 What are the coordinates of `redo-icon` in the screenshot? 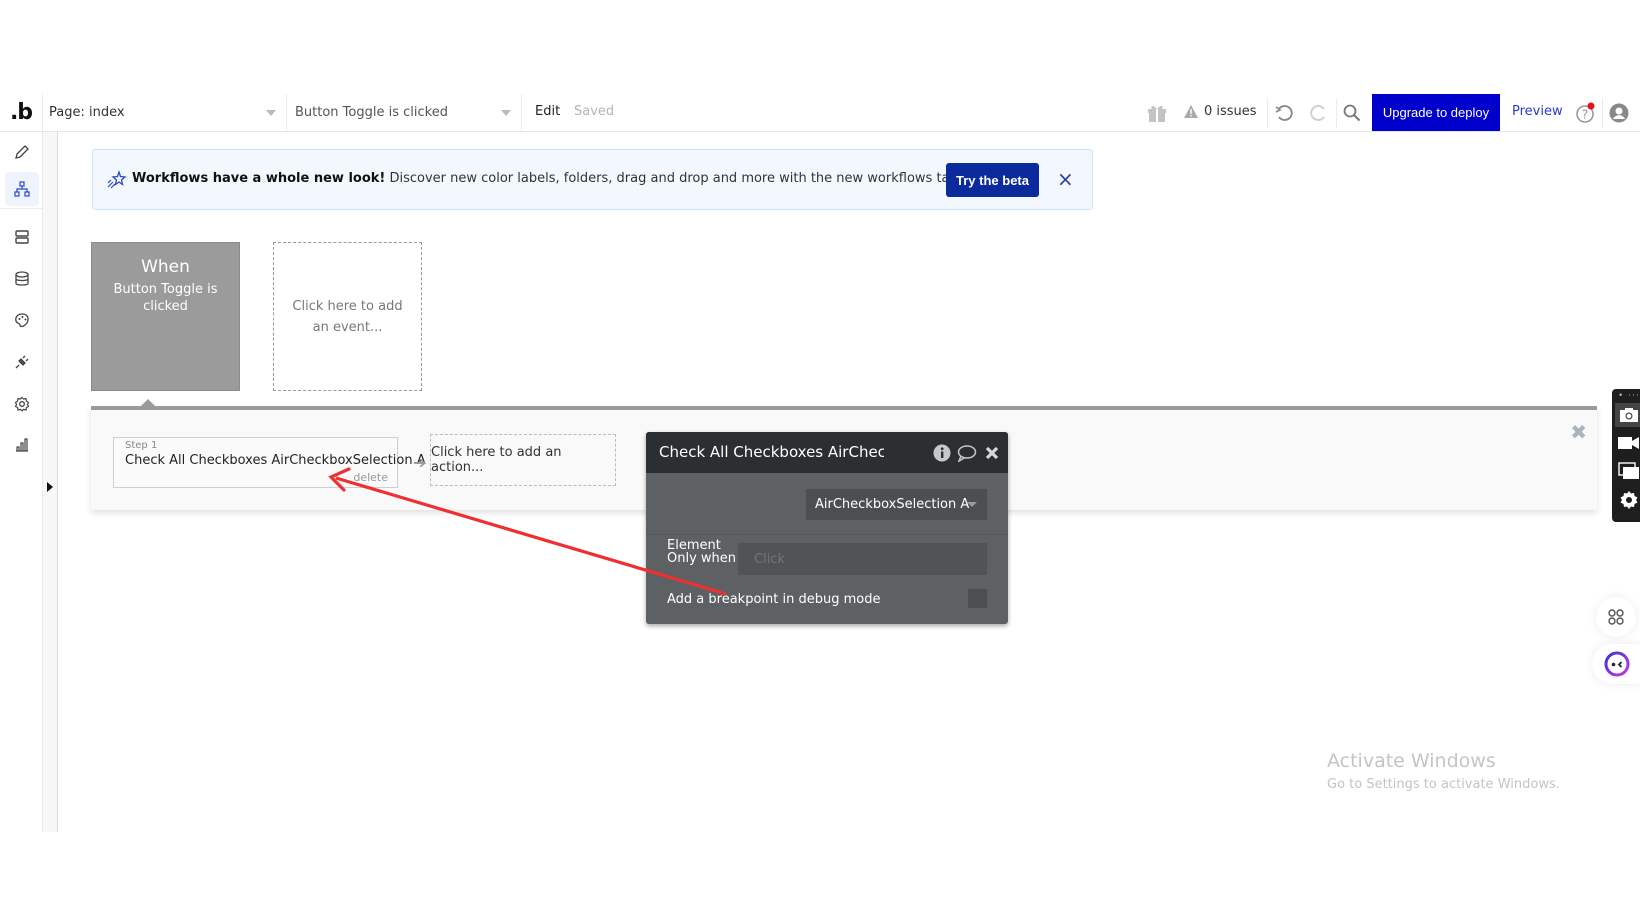 It's located at (1319, 113).